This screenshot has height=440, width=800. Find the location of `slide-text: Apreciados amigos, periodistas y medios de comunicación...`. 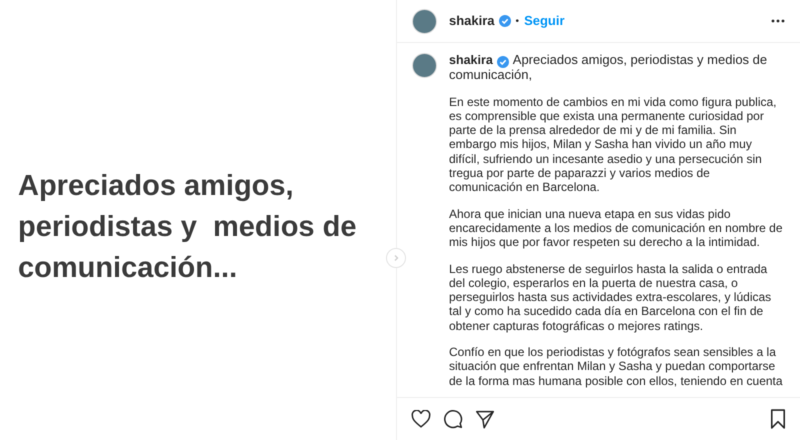

slide-text: Apreciados amigos, periodistas y medios de comunicación... is located at coordinates (188, 227).